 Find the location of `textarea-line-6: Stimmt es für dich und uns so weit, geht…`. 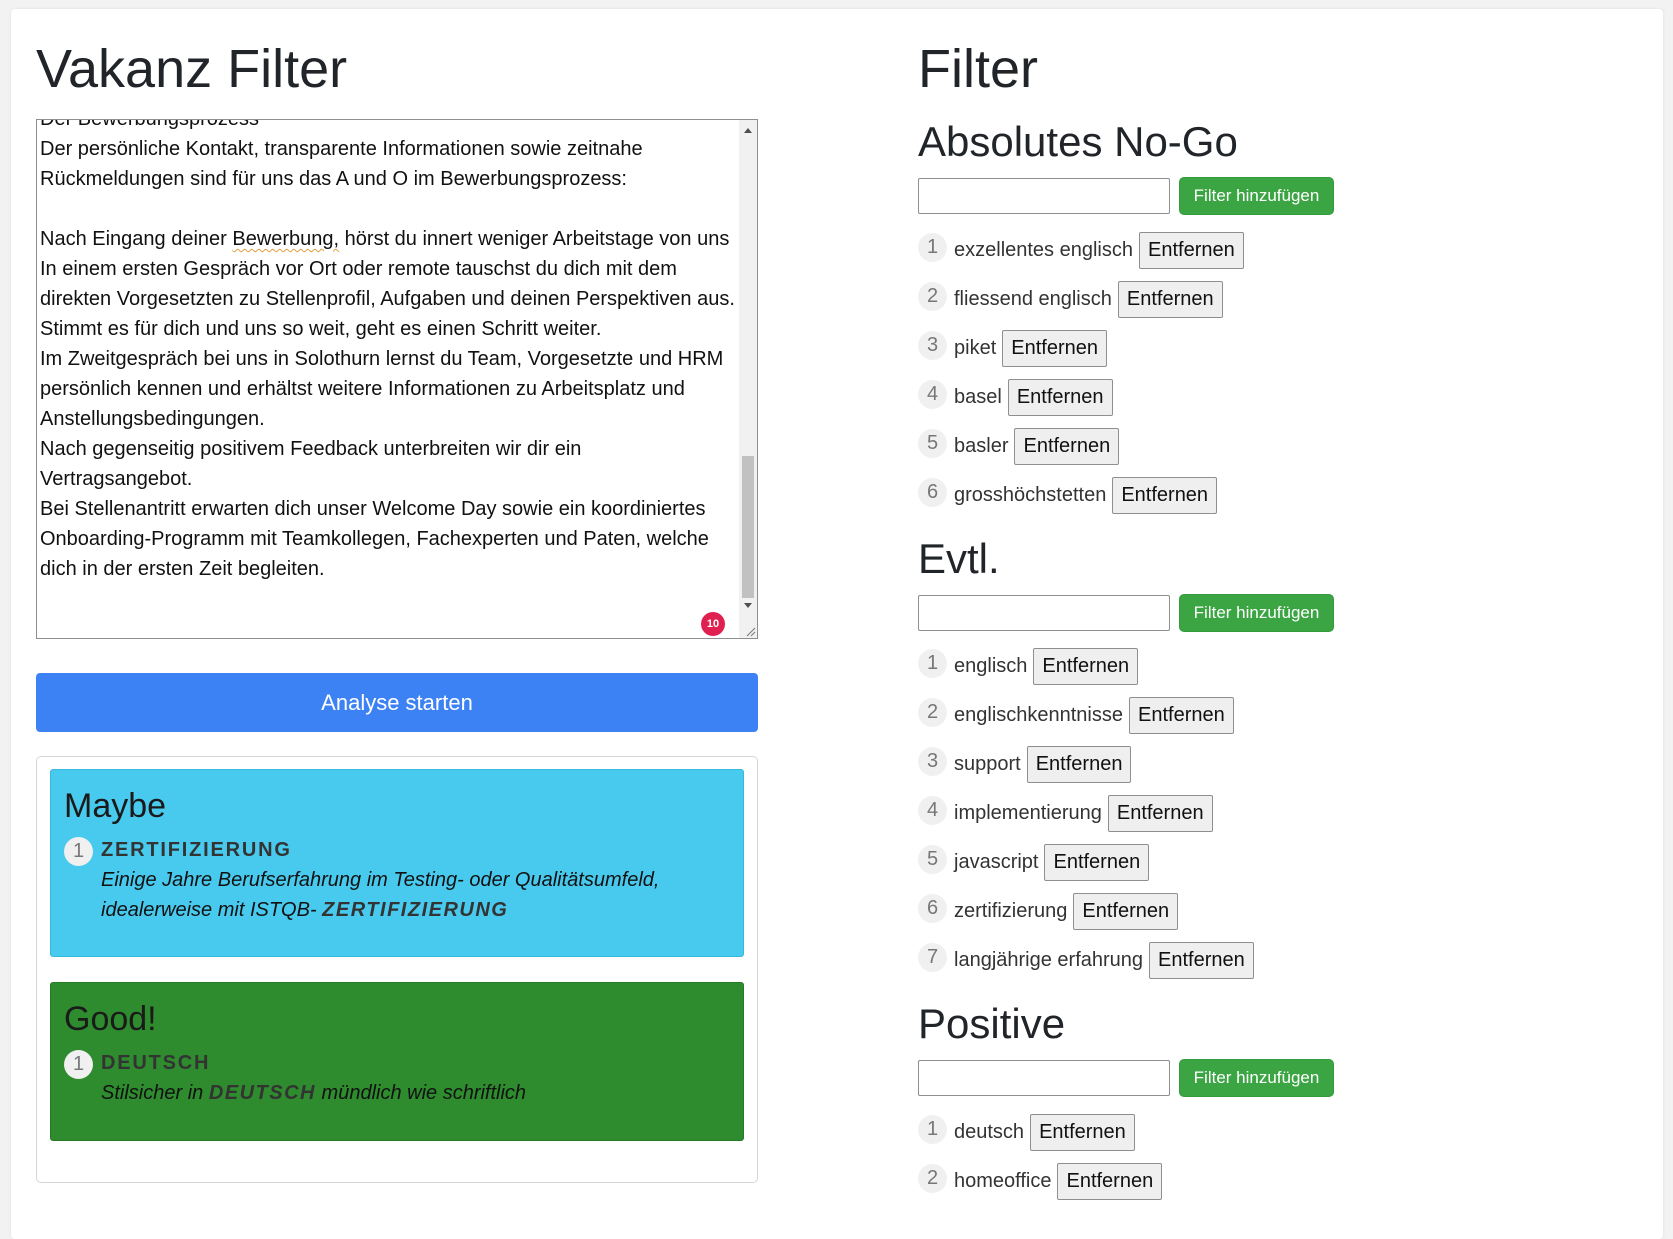

textarea-line-6: Stimmt es für dich und uns so weit, geht… is located at coordinates (321, 329).